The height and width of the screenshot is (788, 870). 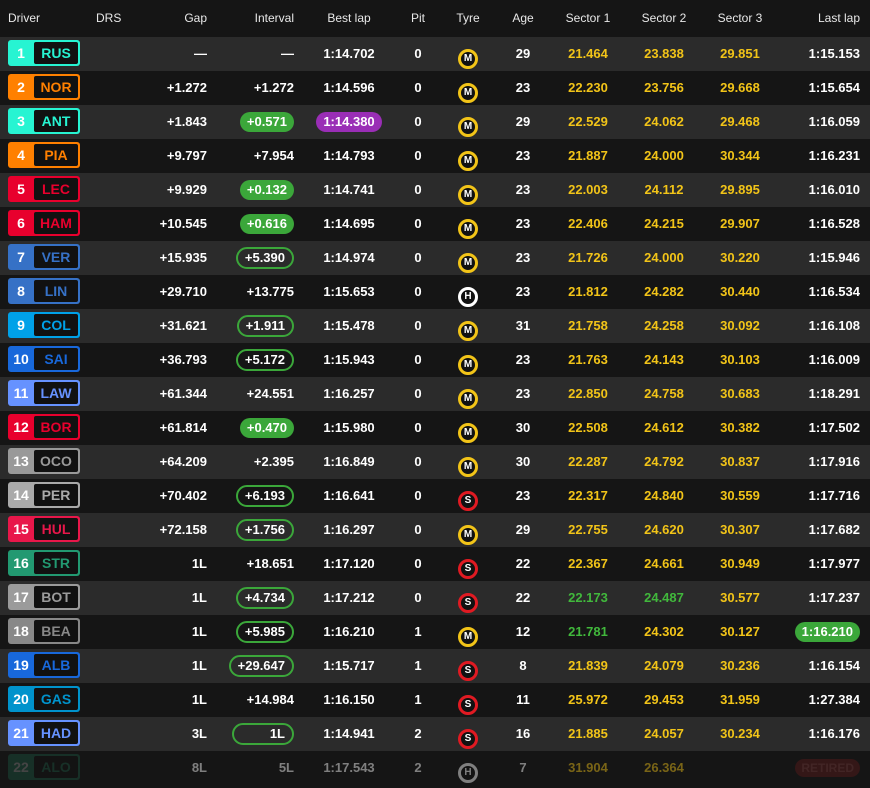 I want to click on sector-2-time: 24.057, so click(x=664, y=733).